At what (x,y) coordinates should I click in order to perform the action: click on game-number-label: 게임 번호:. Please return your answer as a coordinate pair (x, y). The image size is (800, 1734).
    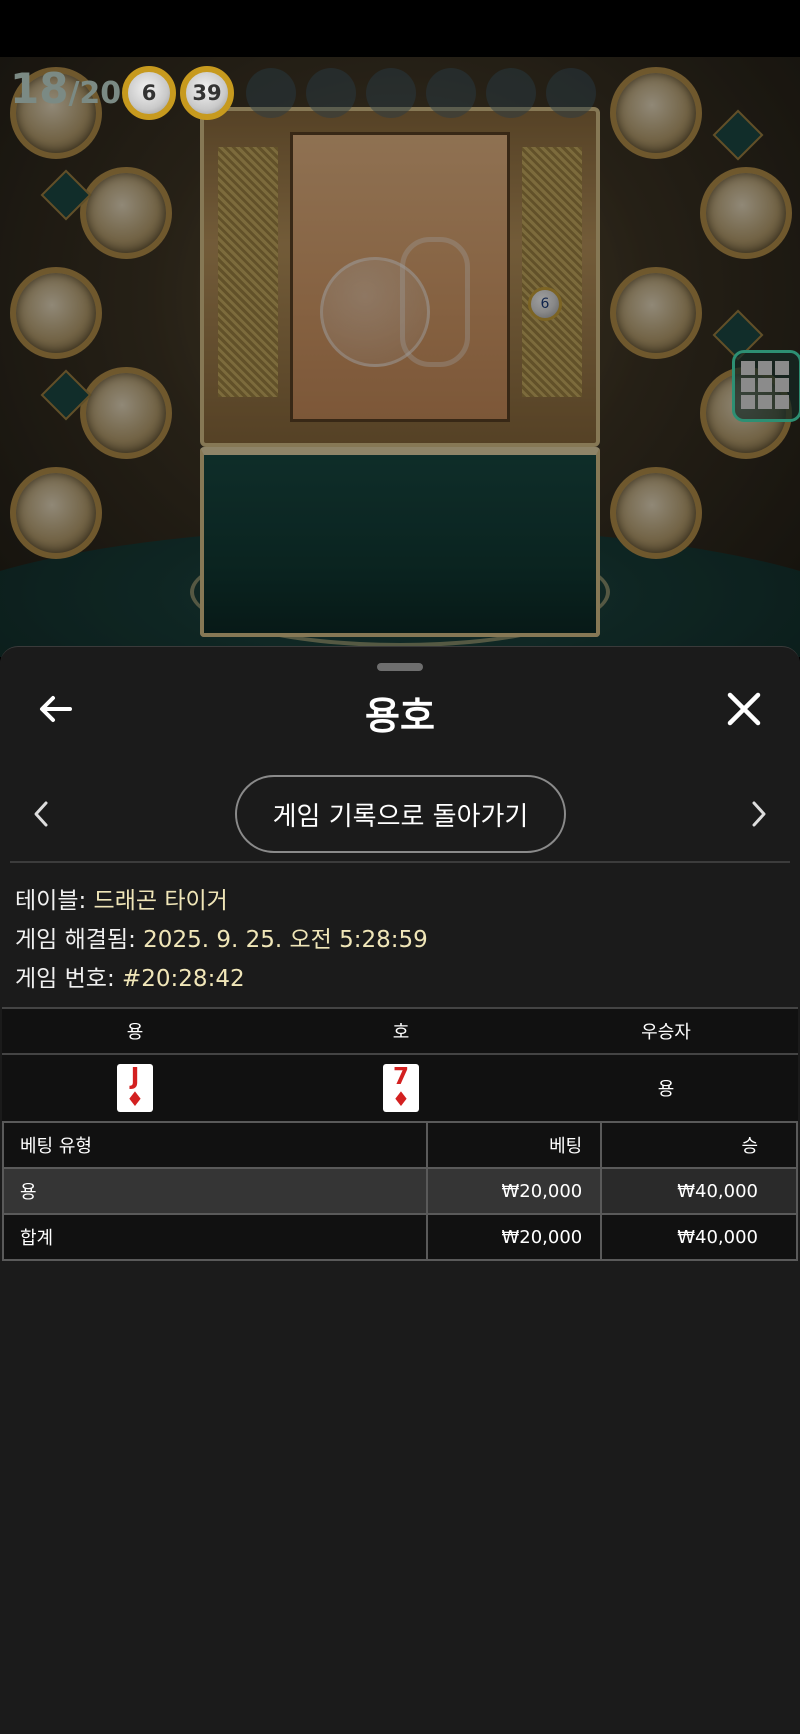
    Looking at the image, I should click on (69, 979).